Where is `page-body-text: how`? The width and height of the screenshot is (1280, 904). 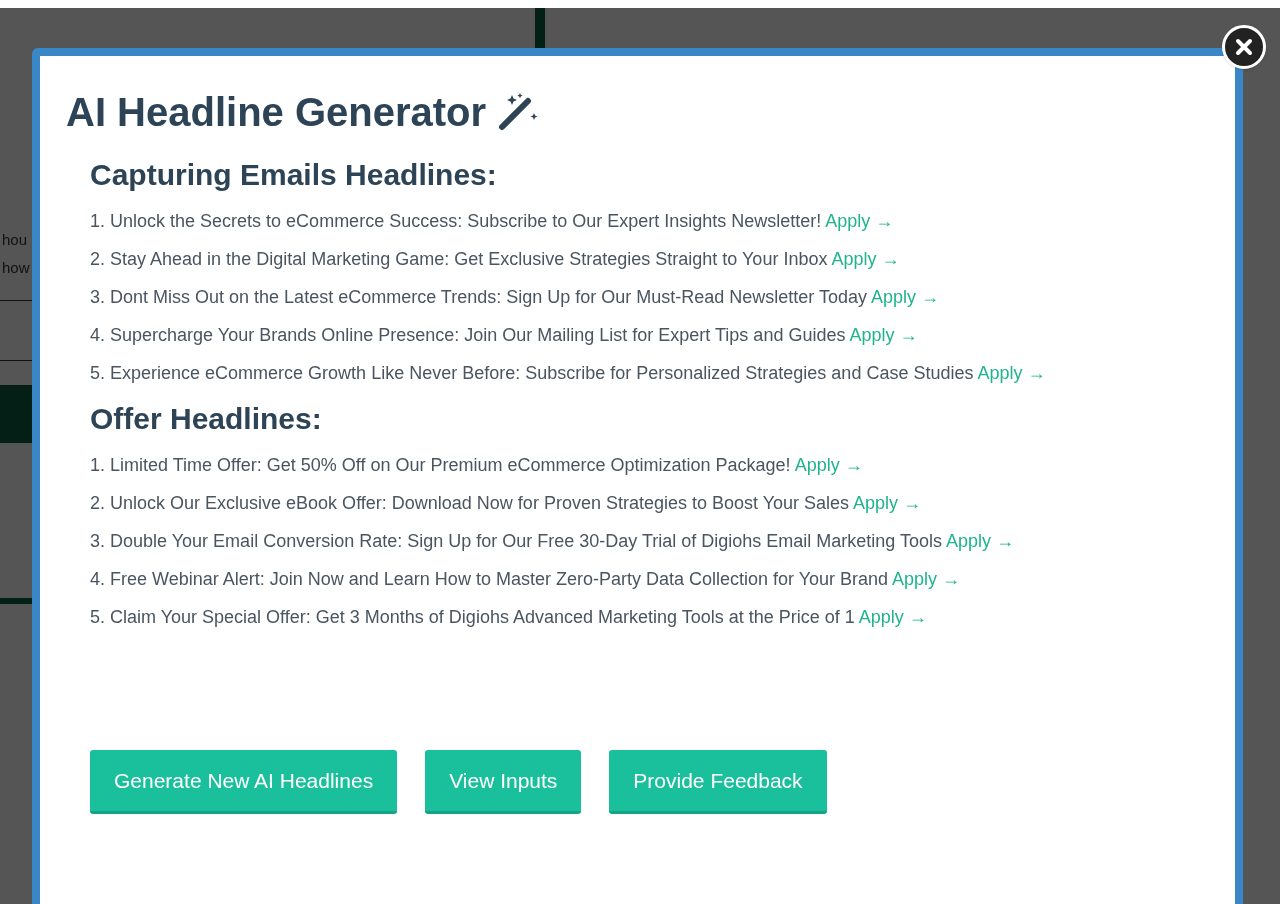 page-body-text: how is located at coordinates (16, 268).